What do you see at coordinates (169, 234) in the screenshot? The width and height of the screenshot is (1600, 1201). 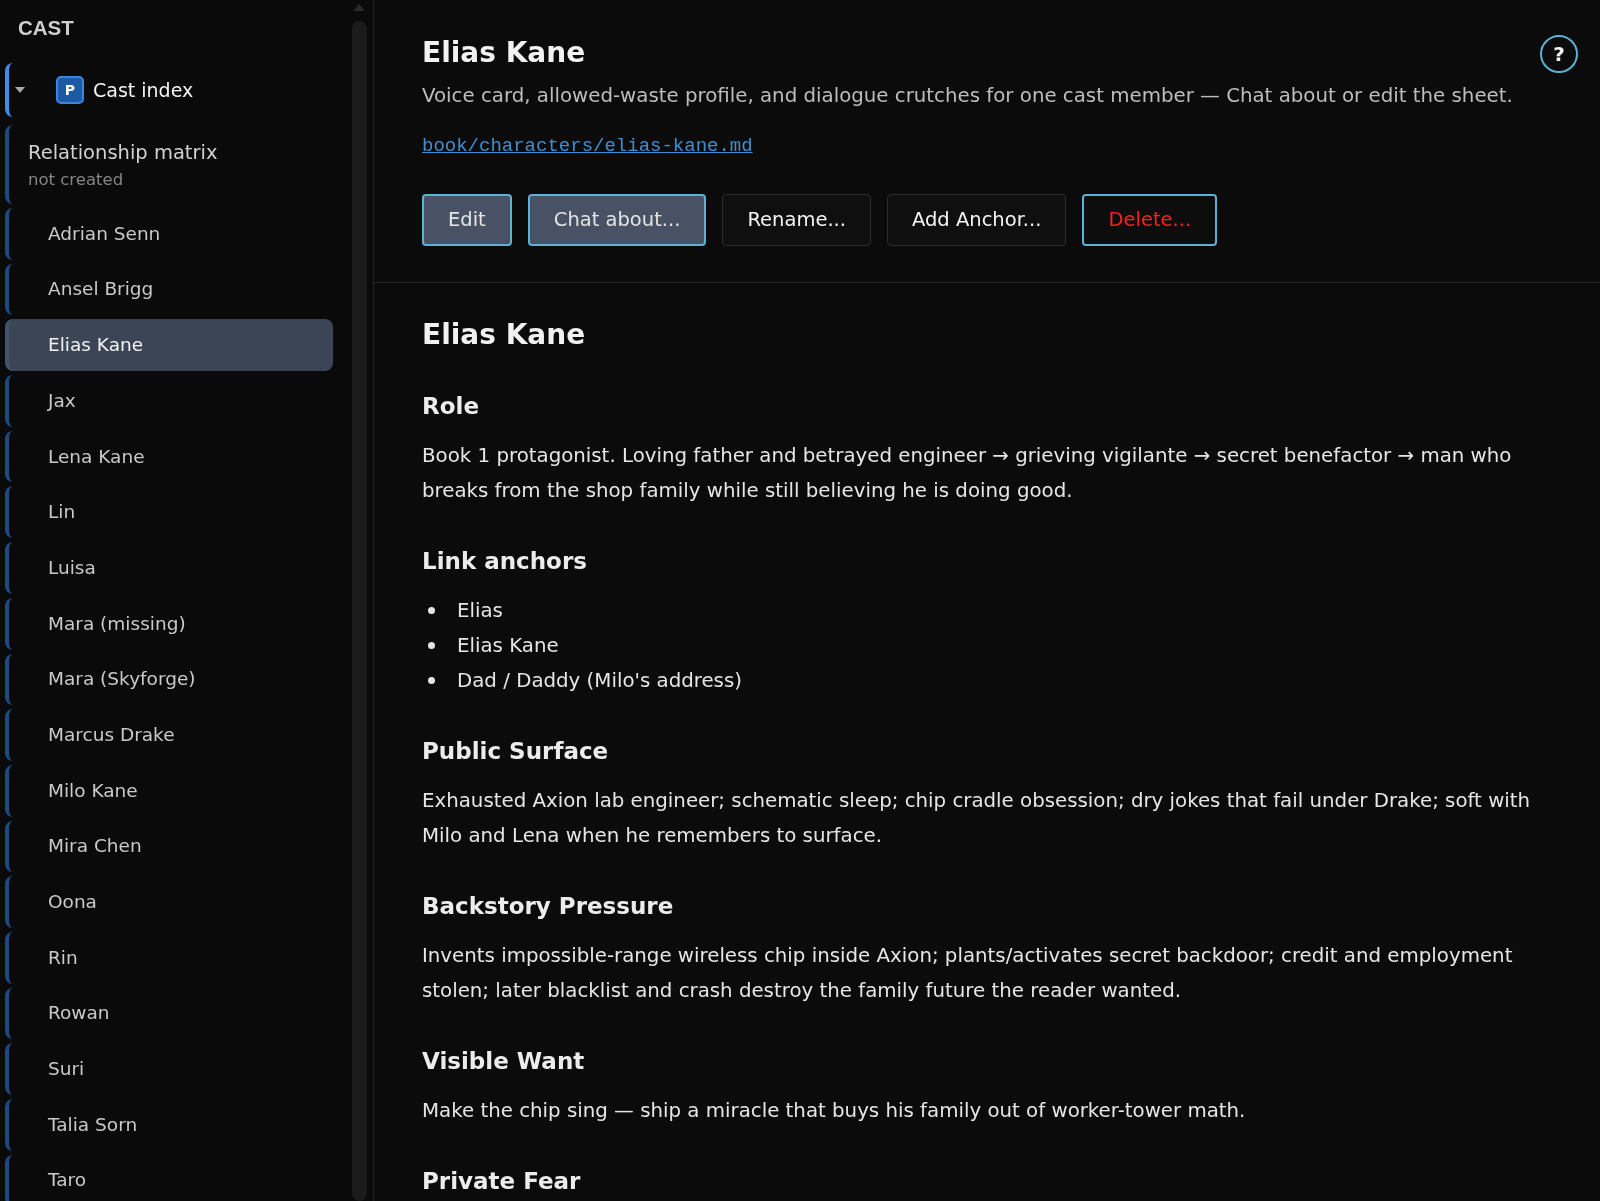 I see `sidebar-item: Adrian Senn` at bounding box center [169, 234].